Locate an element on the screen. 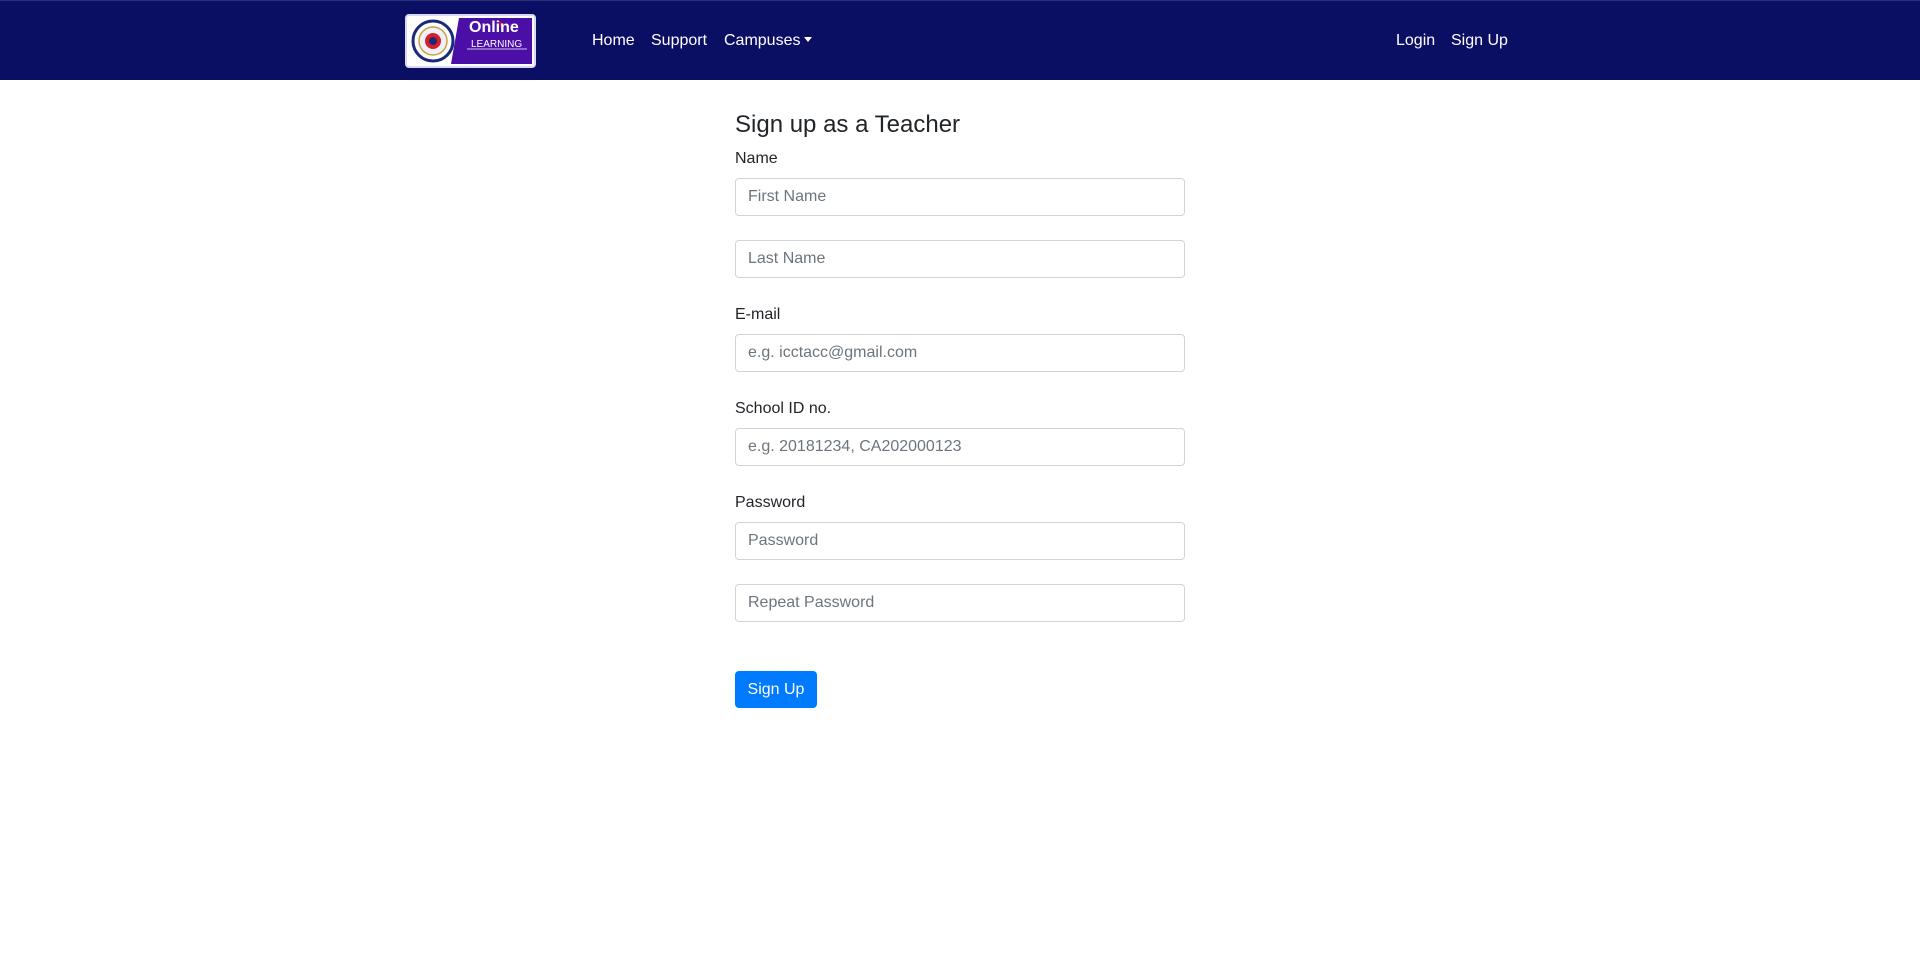  school-id-label: School ID no. is located at coordinates (783, 408).